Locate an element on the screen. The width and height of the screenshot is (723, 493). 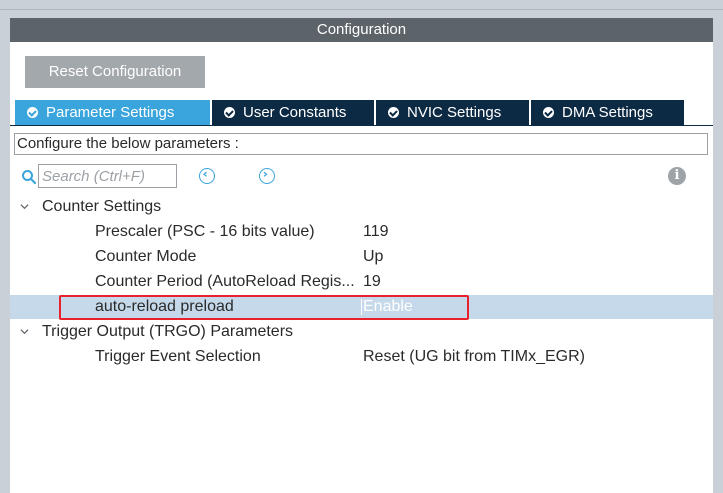
param-value: 119 is located at coordinates (376, 232).